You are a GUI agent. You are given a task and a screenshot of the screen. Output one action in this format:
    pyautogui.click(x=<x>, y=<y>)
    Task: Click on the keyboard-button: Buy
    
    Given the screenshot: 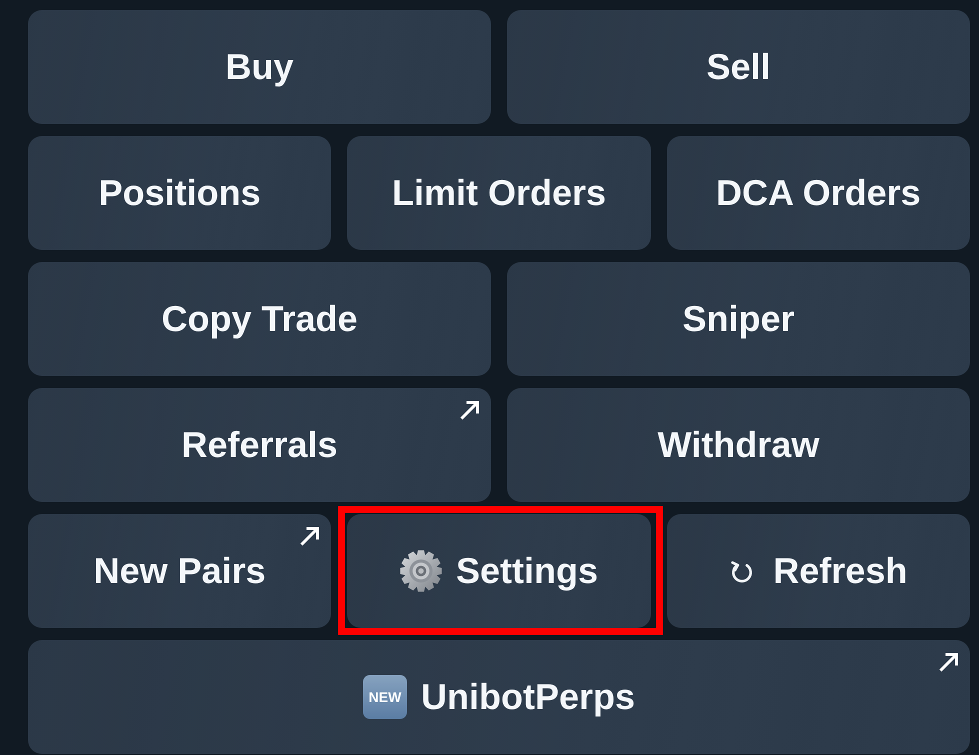 What is the action you would take?
    pyautogui.click(x=259, y=67)
    